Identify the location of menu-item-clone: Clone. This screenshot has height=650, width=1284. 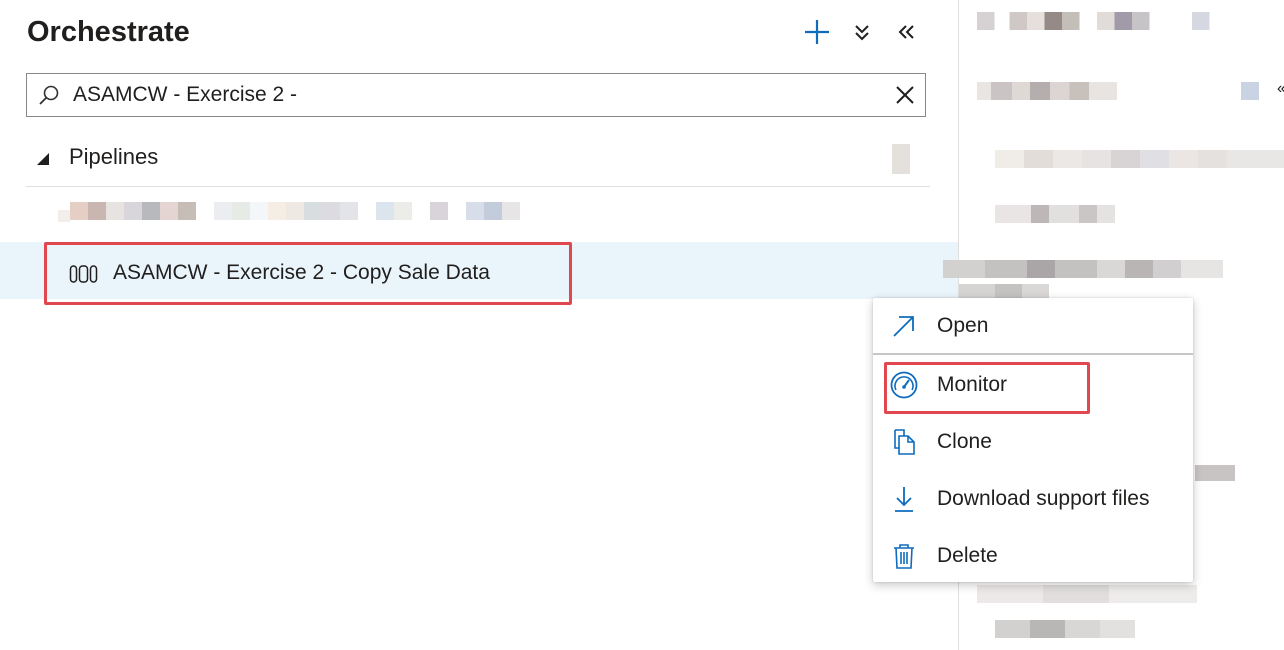
(1033, 442).